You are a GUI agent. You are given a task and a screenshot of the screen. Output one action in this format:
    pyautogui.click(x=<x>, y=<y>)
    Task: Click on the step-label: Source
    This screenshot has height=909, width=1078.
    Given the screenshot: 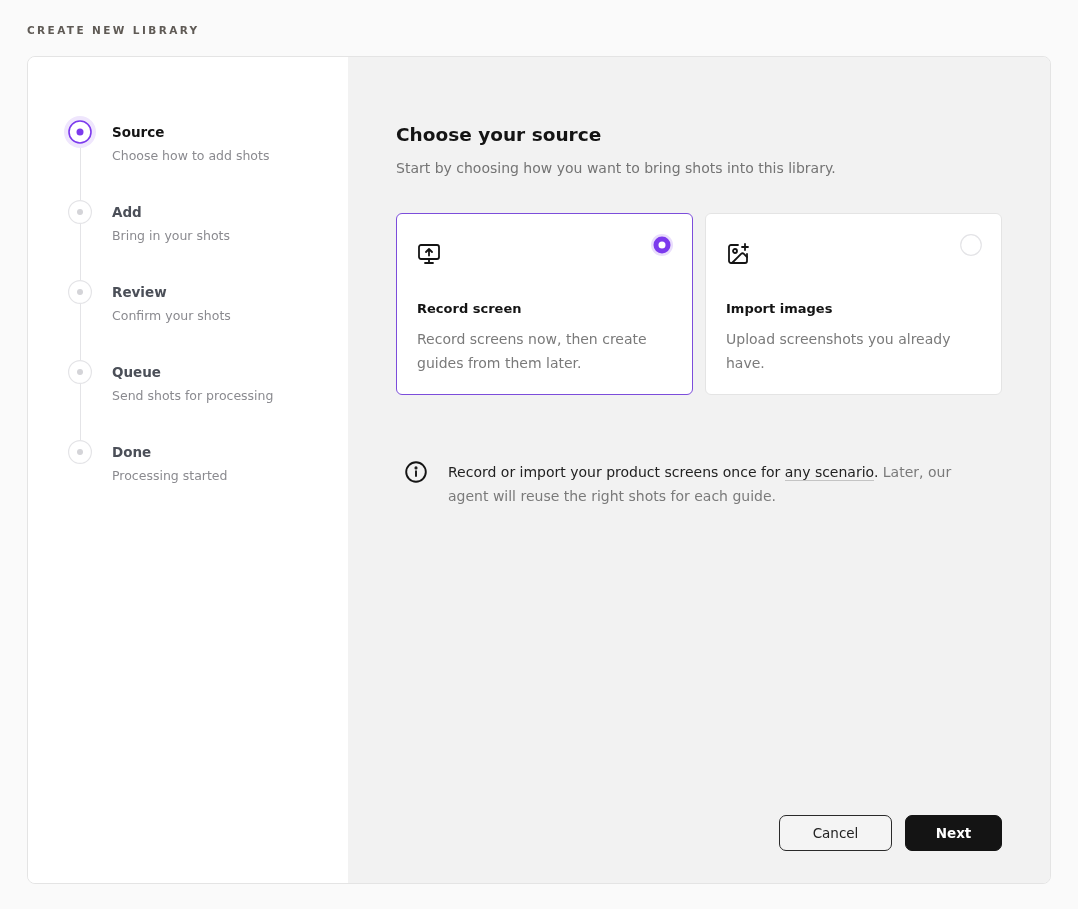 What is the action you would take?
    pyautogui.click(x=139, y=132)
    